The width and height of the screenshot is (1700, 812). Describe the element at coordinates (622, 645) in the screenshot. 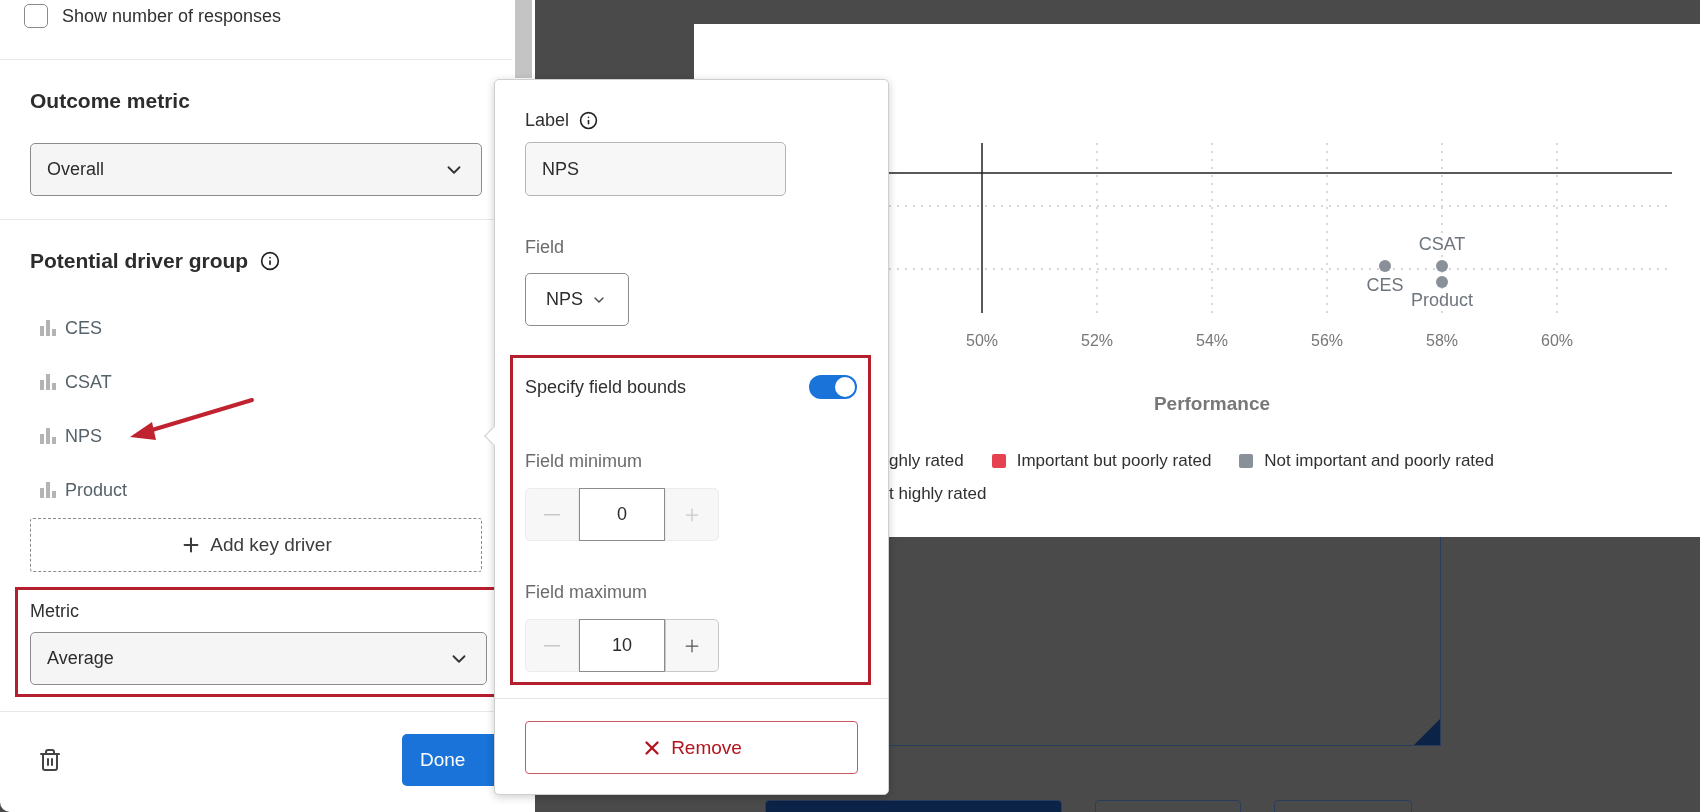

I see `number-field: 10` at that location.